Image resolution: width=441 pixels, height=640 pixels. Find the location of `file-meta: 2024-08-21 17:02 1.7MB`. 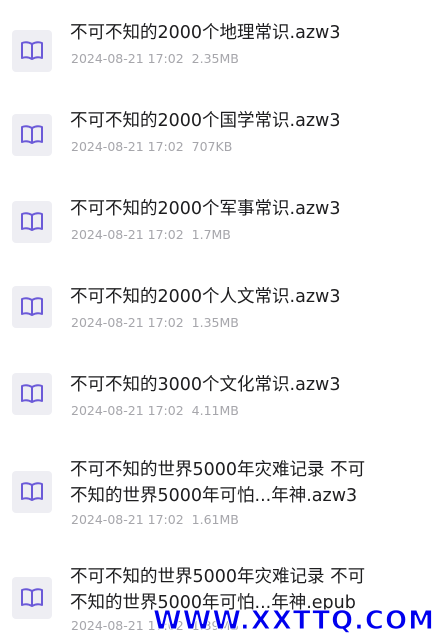

file-meta: 2024-08-21 17:02 1.7MB is located at coordinates (151, 234).